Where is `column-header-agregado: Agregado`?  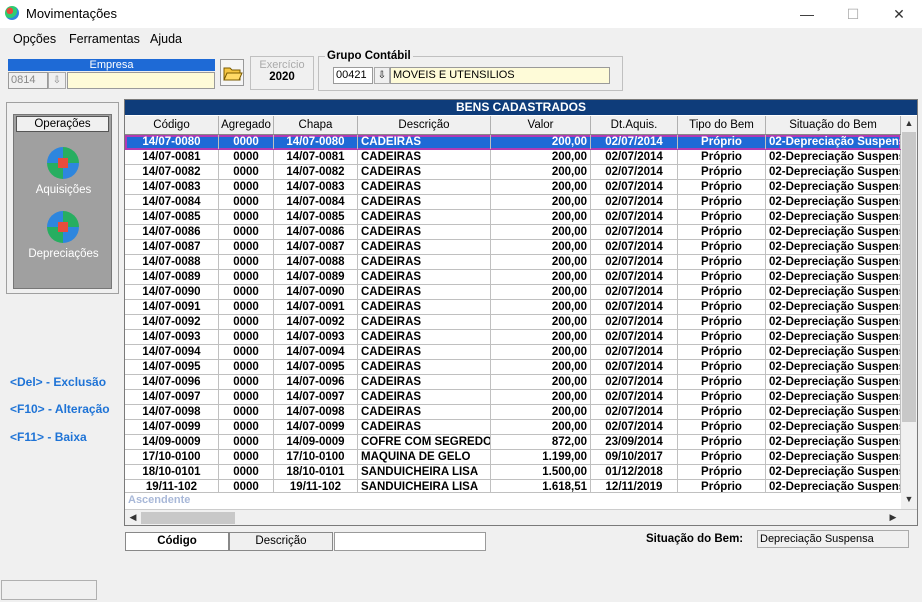 column-header-agregado: Agregado is located at coordinates (246, 125).